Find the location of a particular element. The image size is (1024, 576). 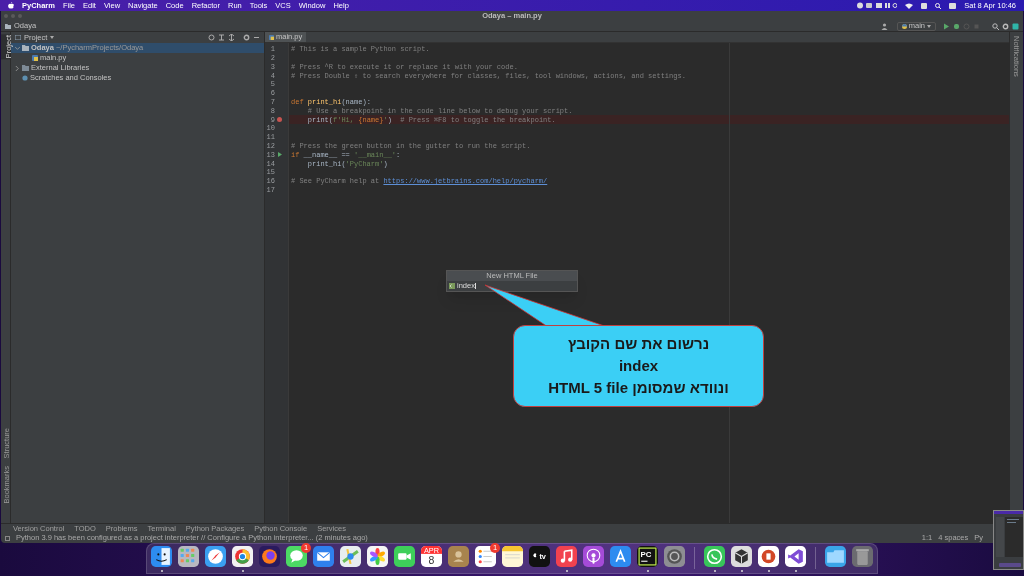

note-app-icon is located at coordinates (566, 556).